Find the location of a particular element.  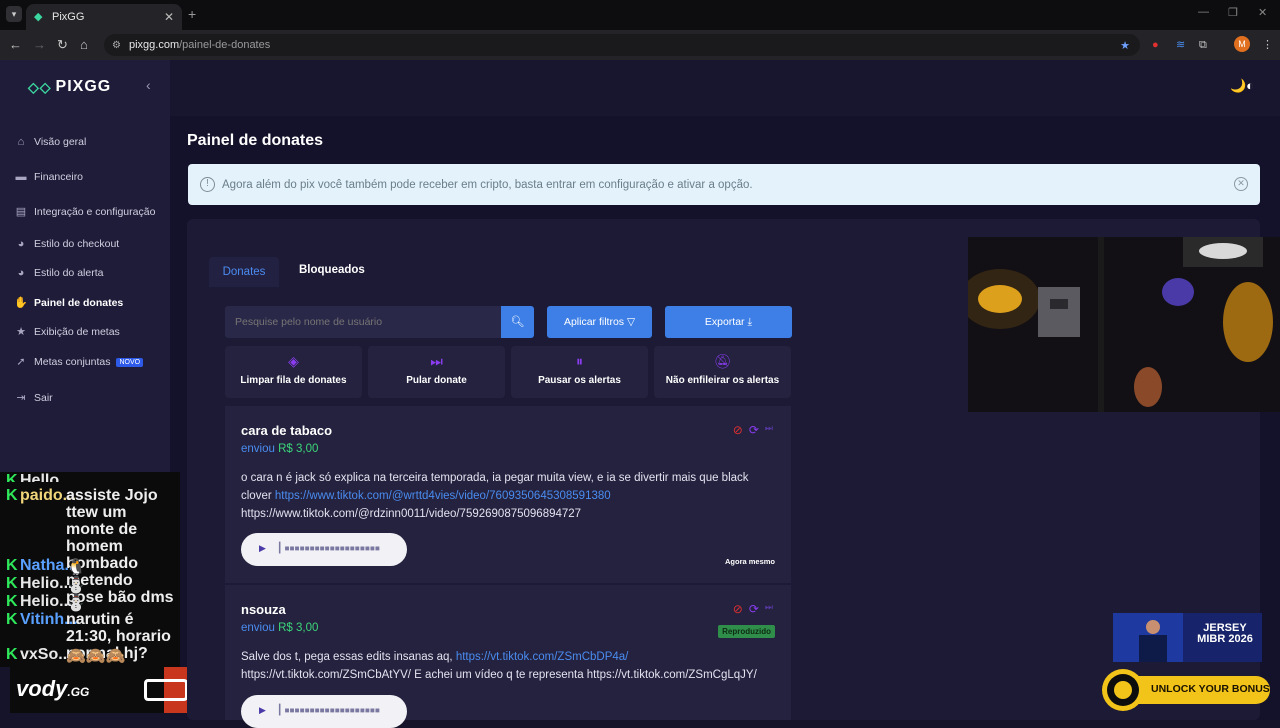

no-queue-alerts-button: 🔕︎ Não enfileirar os alertas is located at coordinates (722, 372).